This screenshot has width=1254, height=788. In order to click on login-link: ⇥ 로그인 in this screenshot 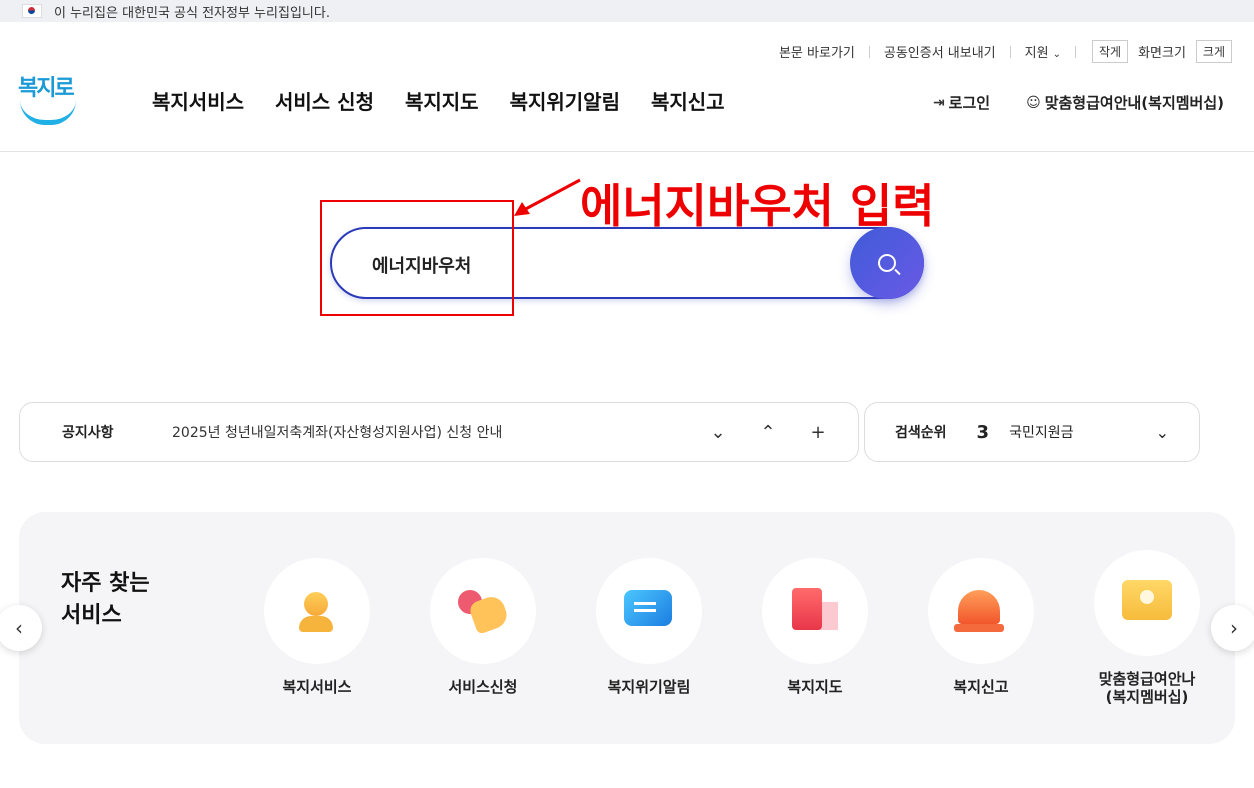, I will do `click(961, 102)`.